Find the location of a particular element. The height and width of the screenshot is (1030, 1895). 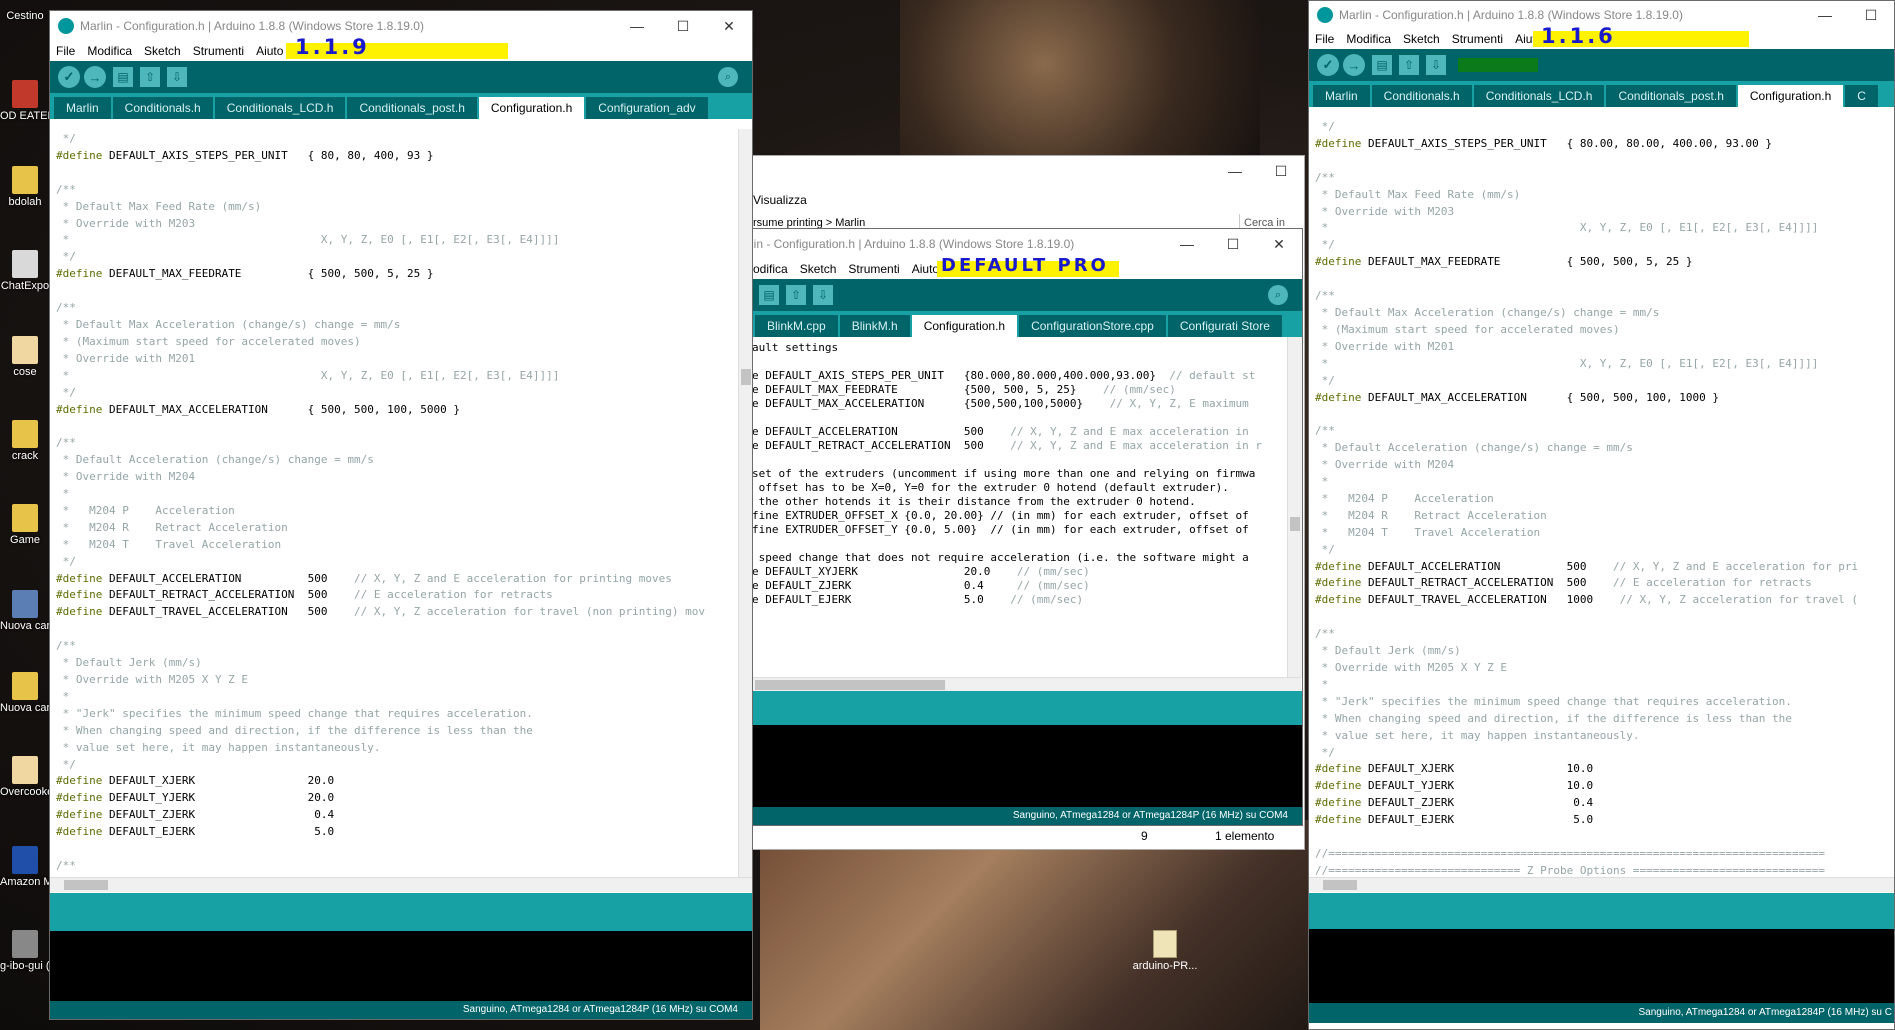

desktop-icon-recycle-bin: Cestino is located at coordinates (25, 16).